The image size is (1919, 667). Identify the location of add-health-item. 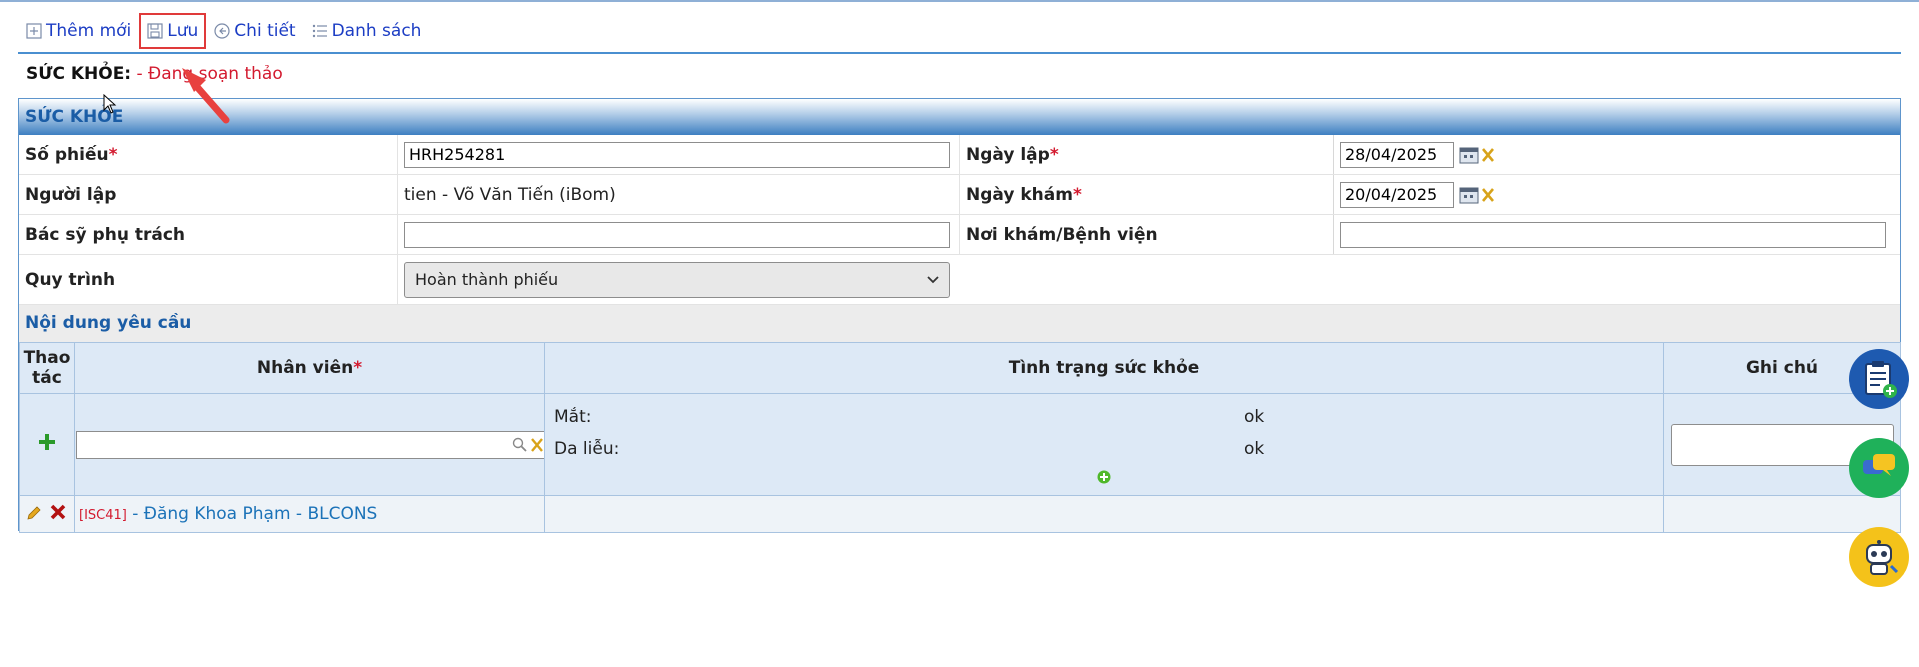
(1104, 479).